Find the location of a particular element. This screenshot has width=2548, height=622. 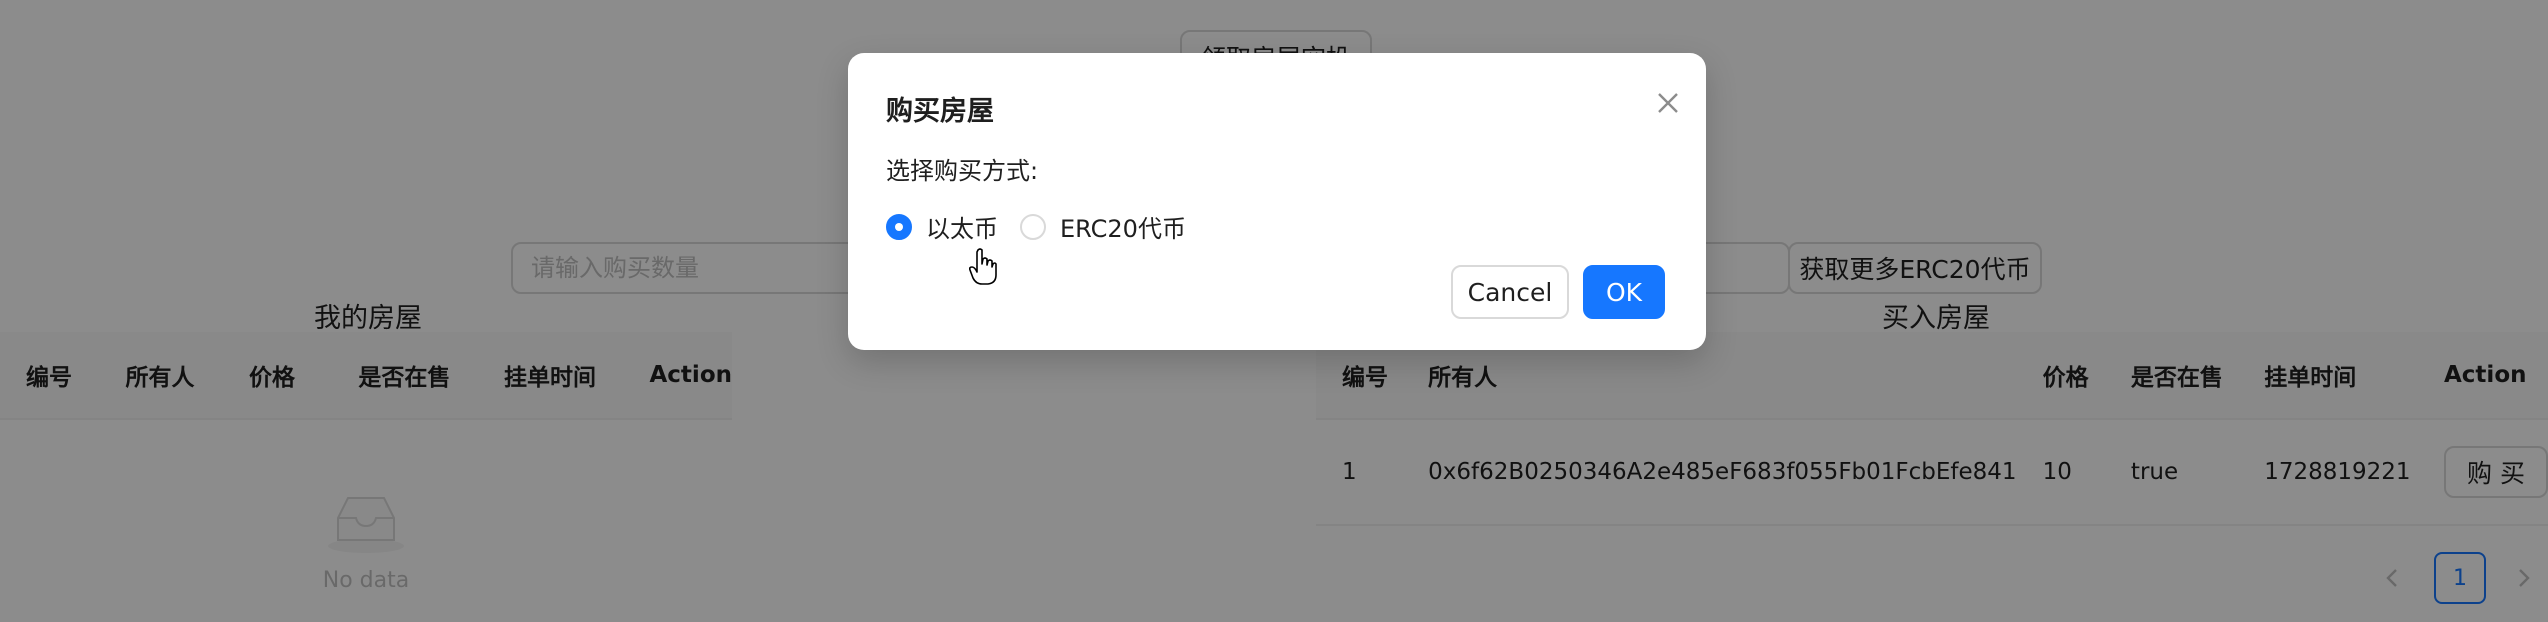

radio-option-eth: 以太币 is located at coordinates (942, 226).